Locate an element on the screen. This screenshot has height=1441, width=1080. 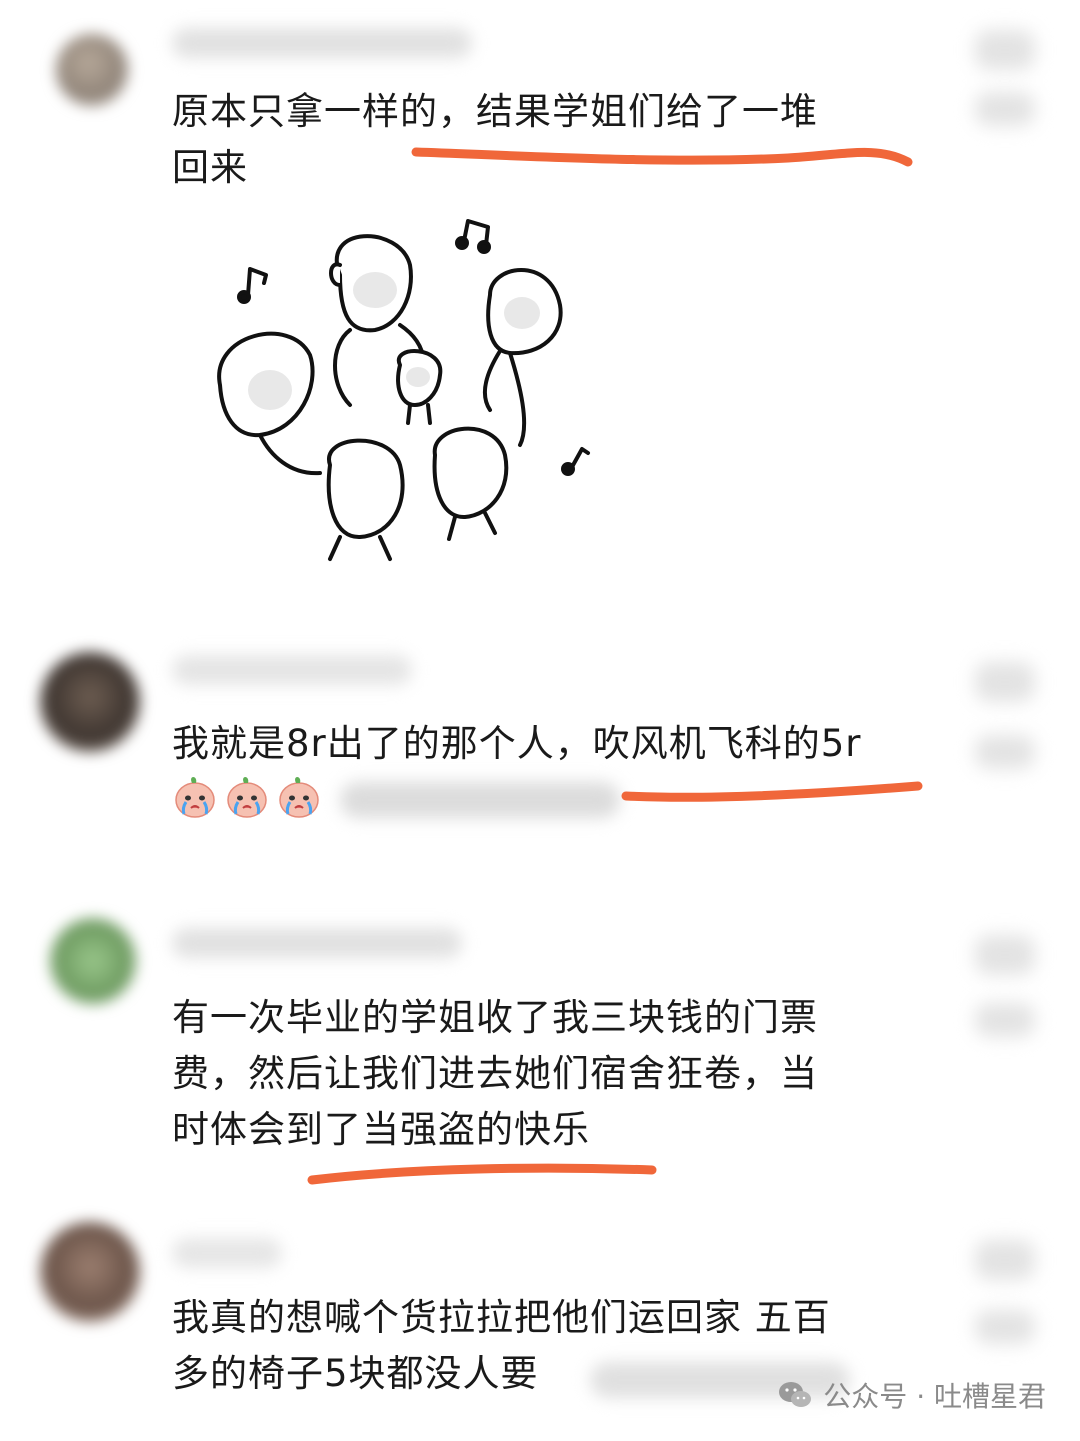
comment-text: 原本只拿一样的，结果学姐们给了一堆 回来 is located at coordinates (495, 139).